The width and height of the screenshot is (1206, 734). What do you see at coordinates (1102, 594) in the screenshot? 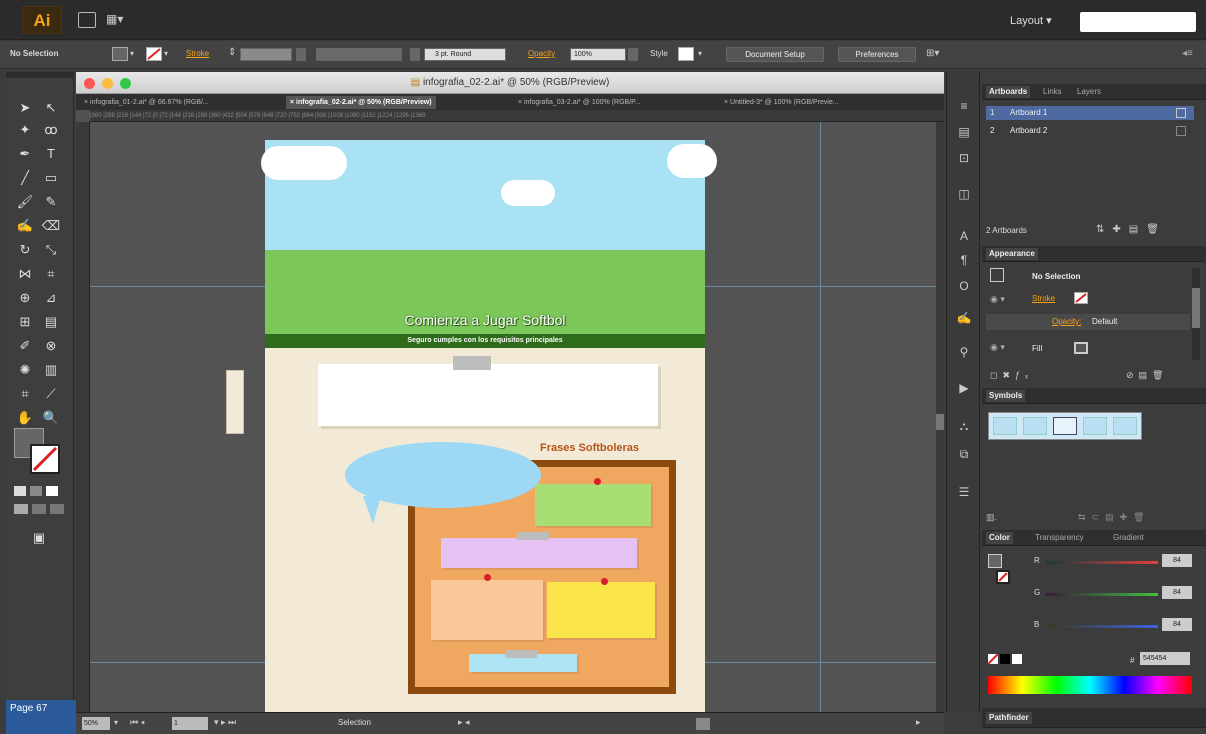
I see `green-slider` at bounding box center [1102, 594].